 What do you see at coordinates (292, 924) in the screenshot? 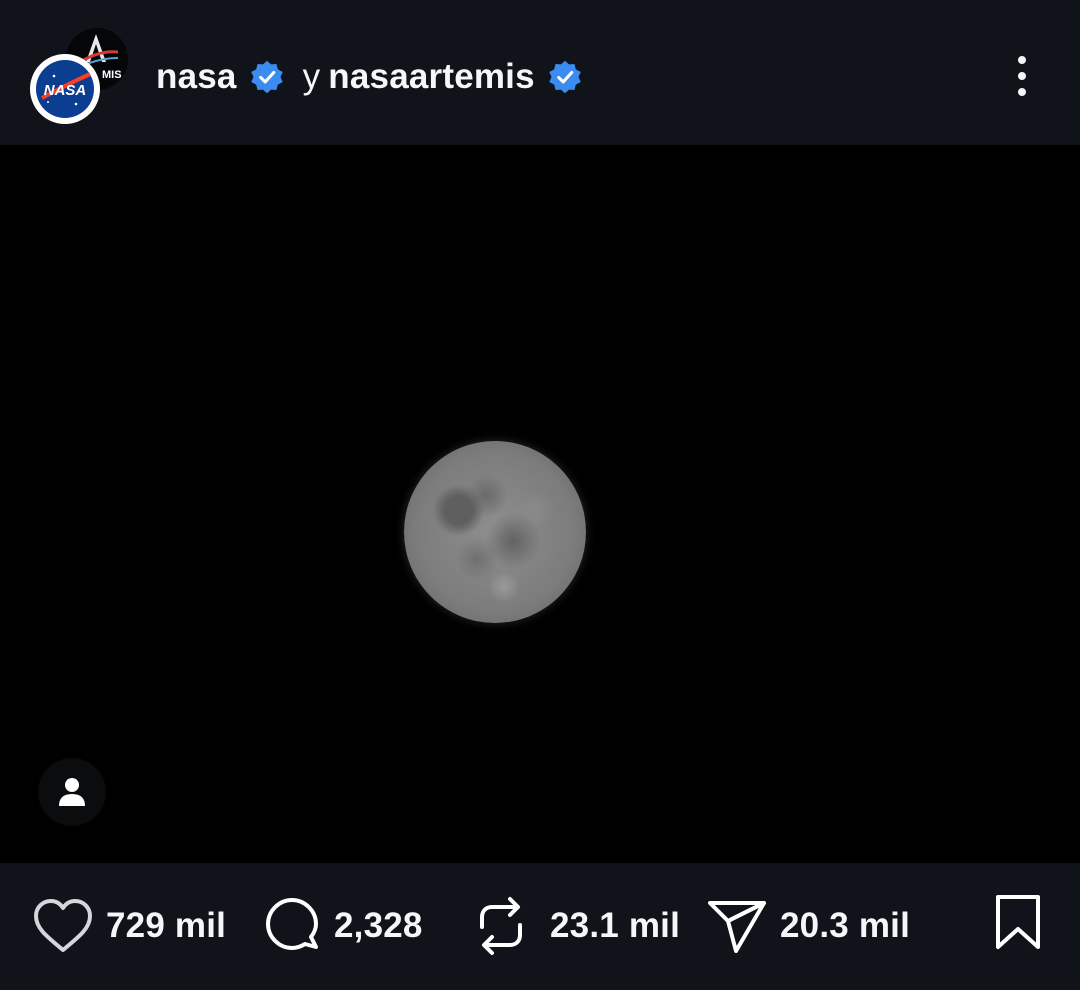
I see `comment-icon` at bounding box center [292, 924].